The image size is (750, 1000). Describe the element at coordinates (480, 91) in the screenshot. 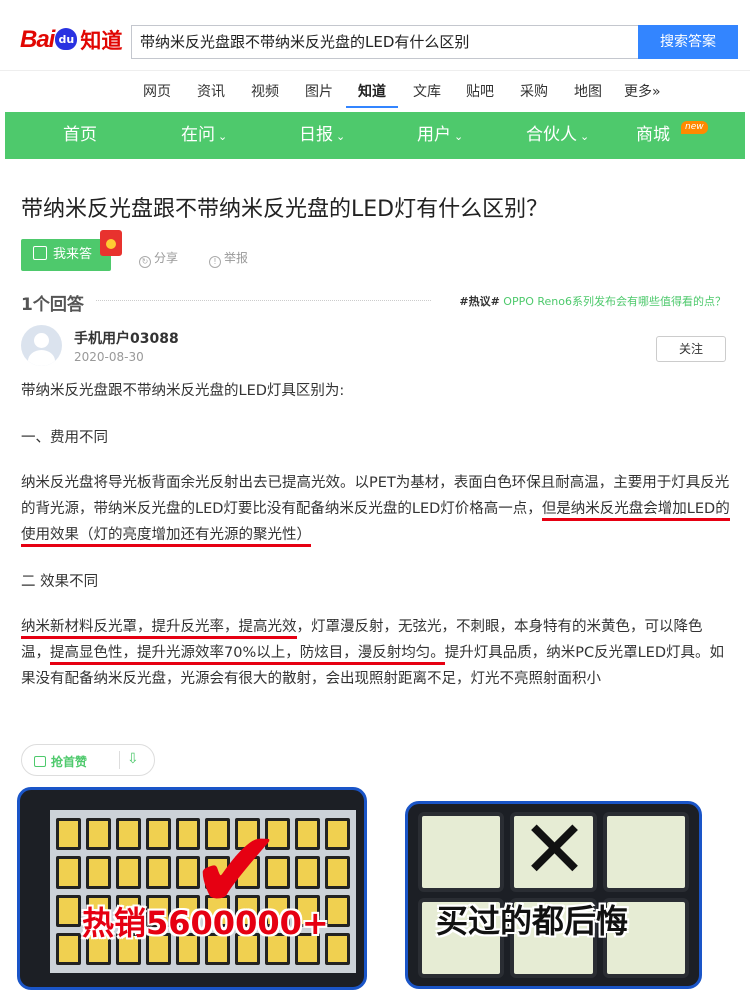

I see `tab-tieba: 贴吧` at that location.